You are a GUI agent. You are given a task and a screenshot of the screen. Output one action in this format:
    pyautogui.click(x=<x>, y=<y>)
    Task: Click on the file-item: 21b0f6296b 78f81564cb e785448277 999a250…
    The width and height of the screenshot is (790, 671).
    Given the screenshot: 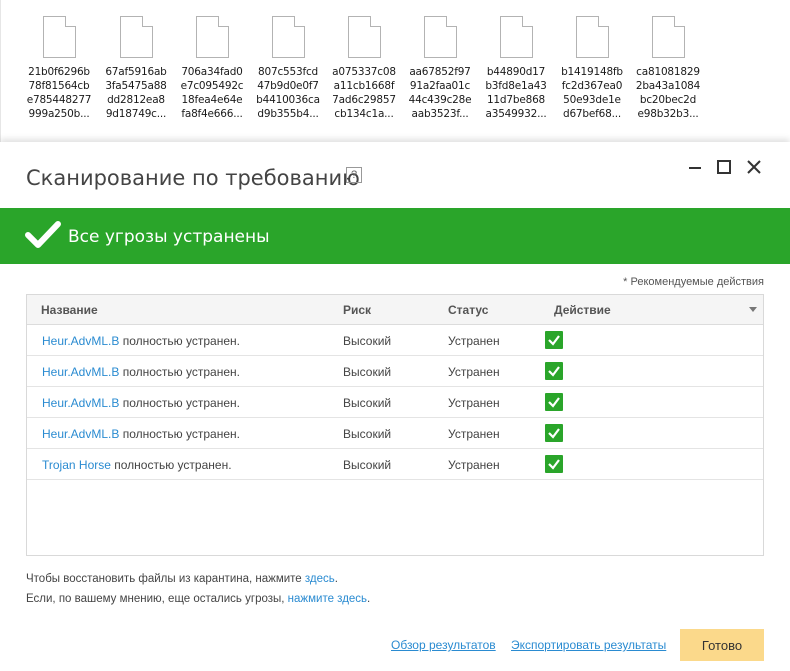 What is the action you would take?
    pyautogui.click(x=59, y=68)
    